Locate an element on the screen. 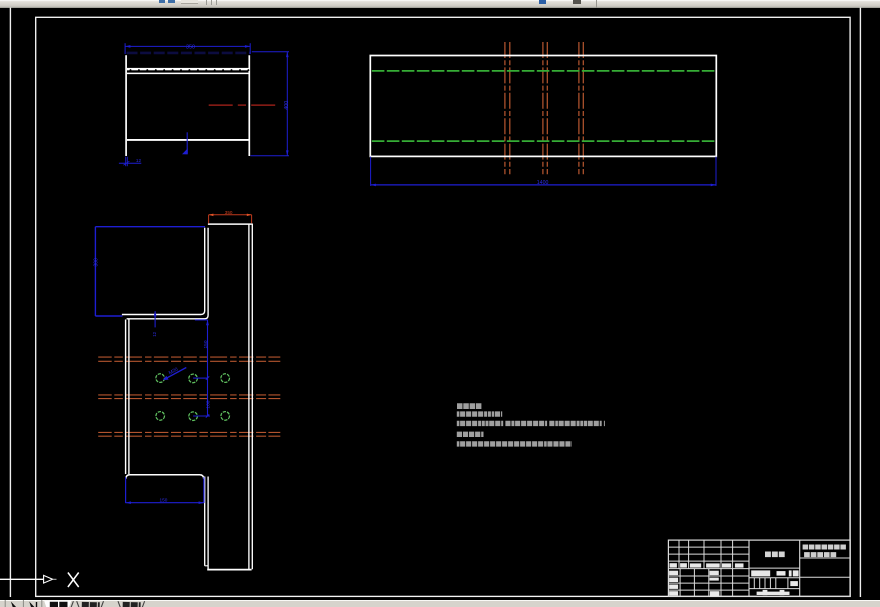  svg-text: 1400 is located at coordinates (543, 183).